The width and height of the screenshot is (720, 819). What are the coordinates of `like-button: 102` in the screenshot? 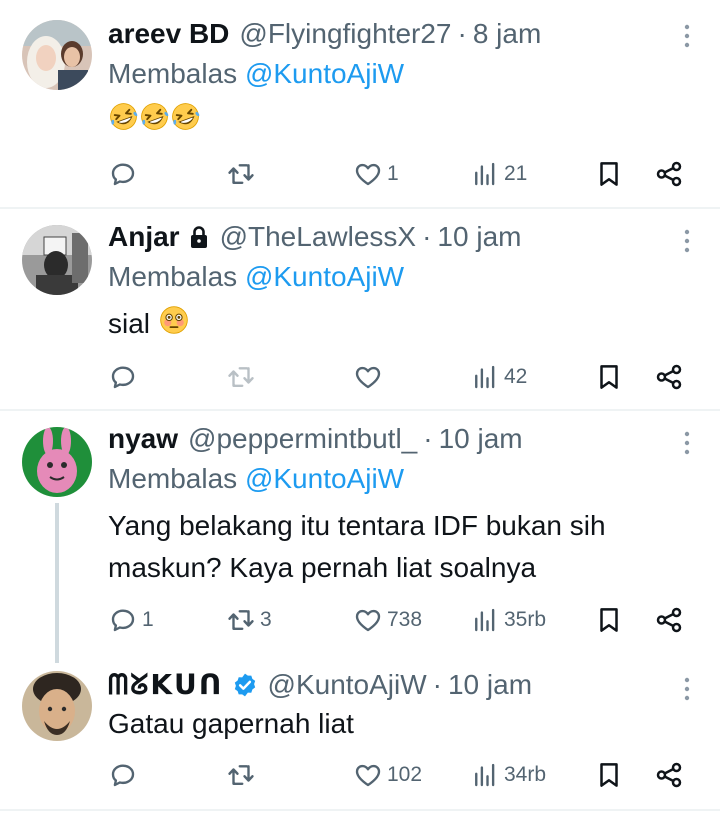 It's located at (387, 775).